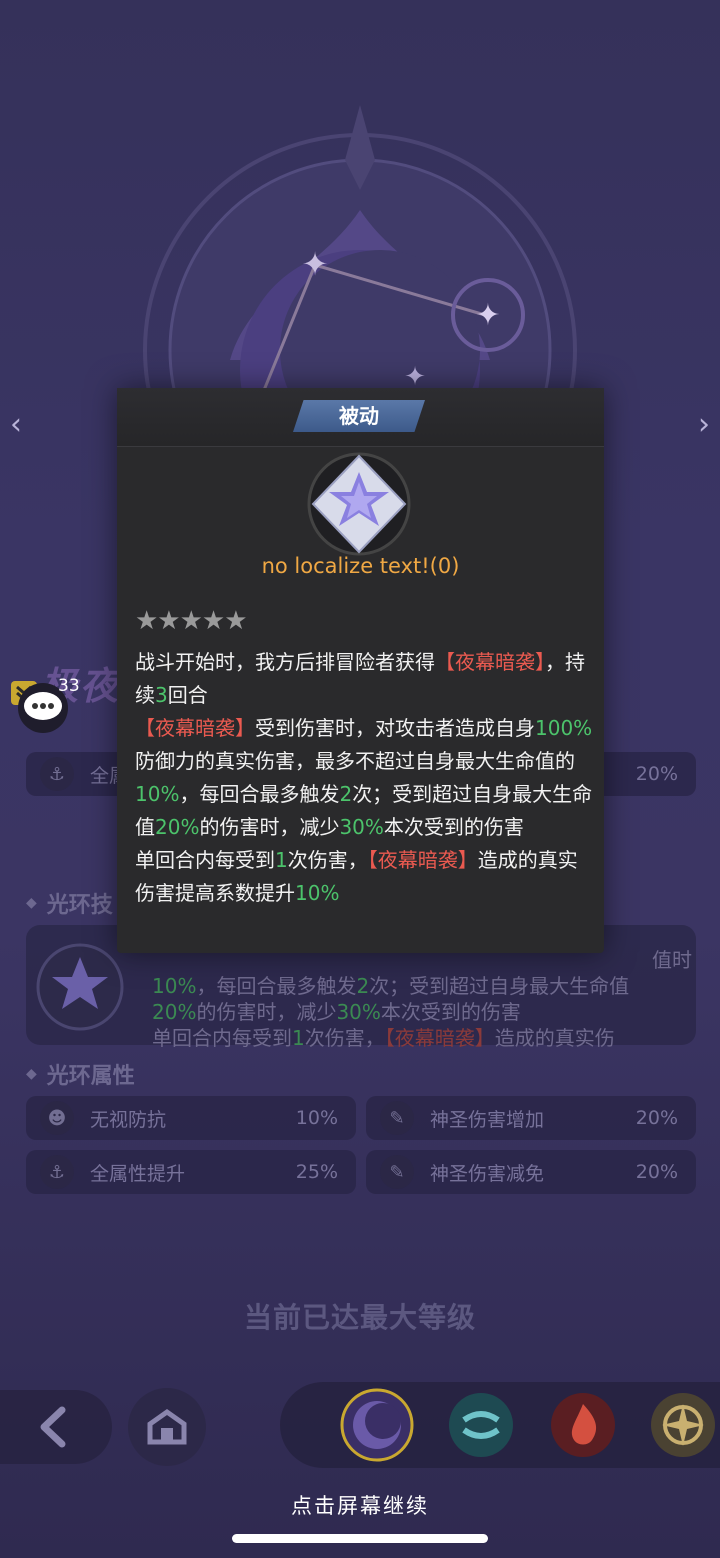  What do you see at coordinates (57, 1118) in the screenshot?
I see `helmet-icon: ☻` at bounding box center [57, 1118].